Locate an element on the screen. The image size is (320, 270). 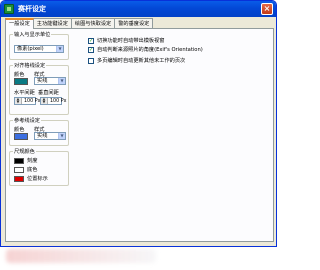
option-auto-template: ✓ 切换功能时自动带出模板视窗 is located at coordinates (126, 40).